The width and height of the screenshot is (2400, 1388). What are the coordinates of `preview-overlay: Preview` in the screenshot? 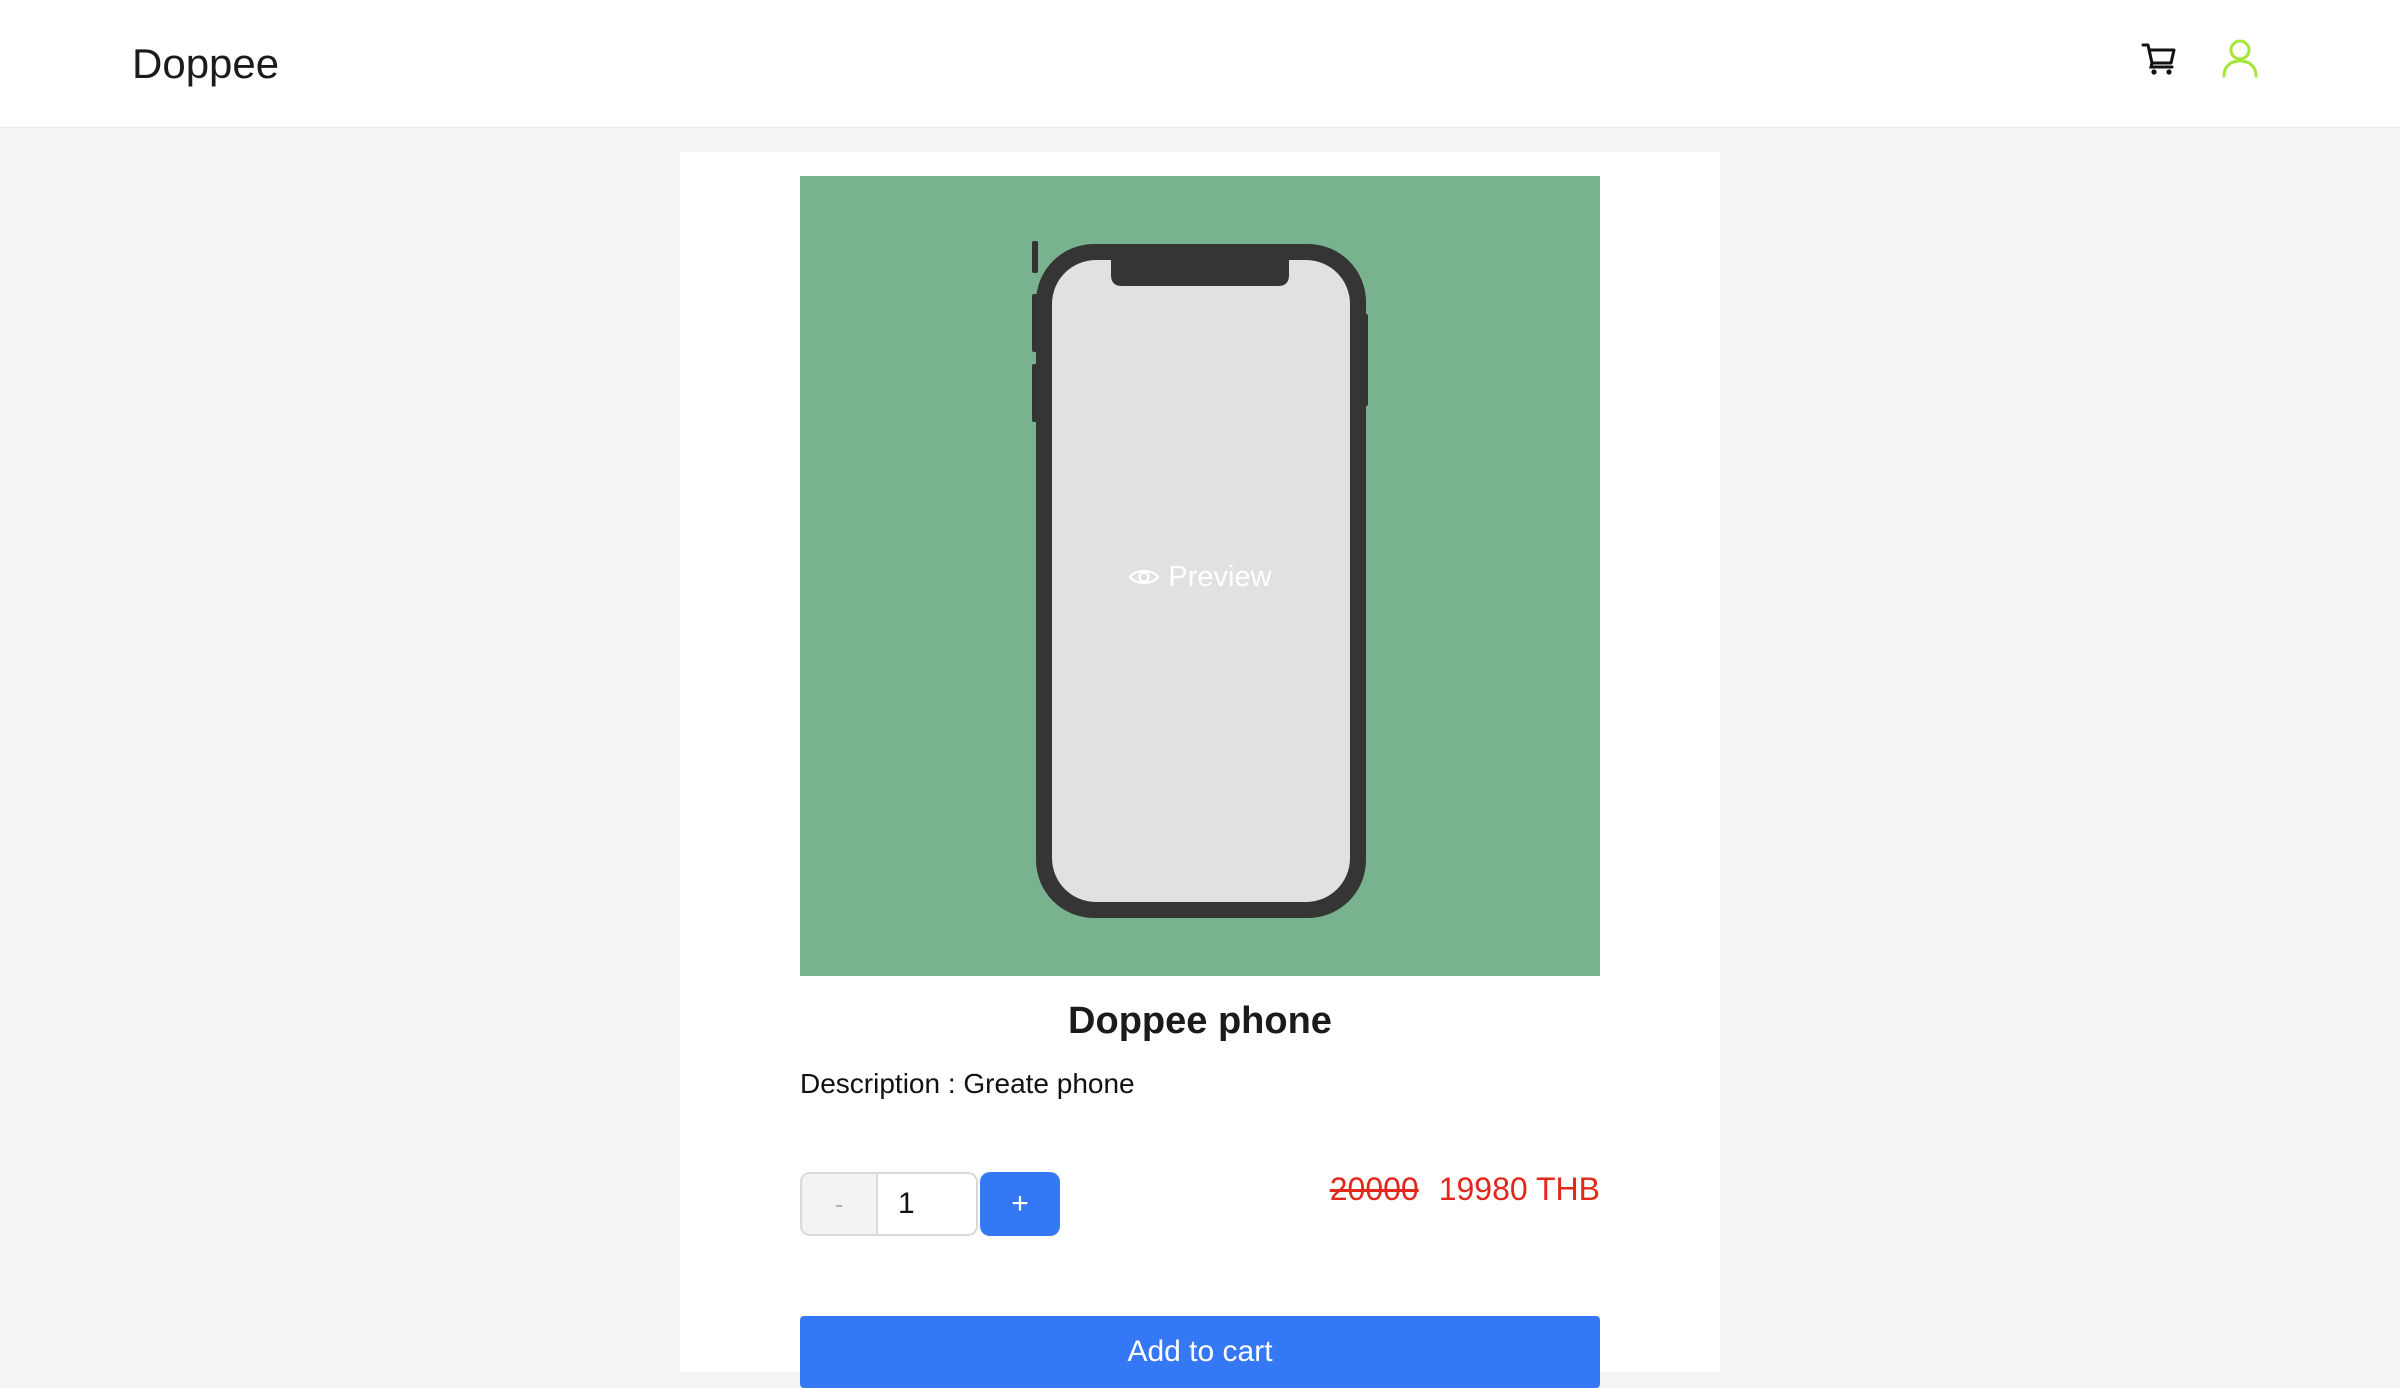 It's located at (1200, 577).